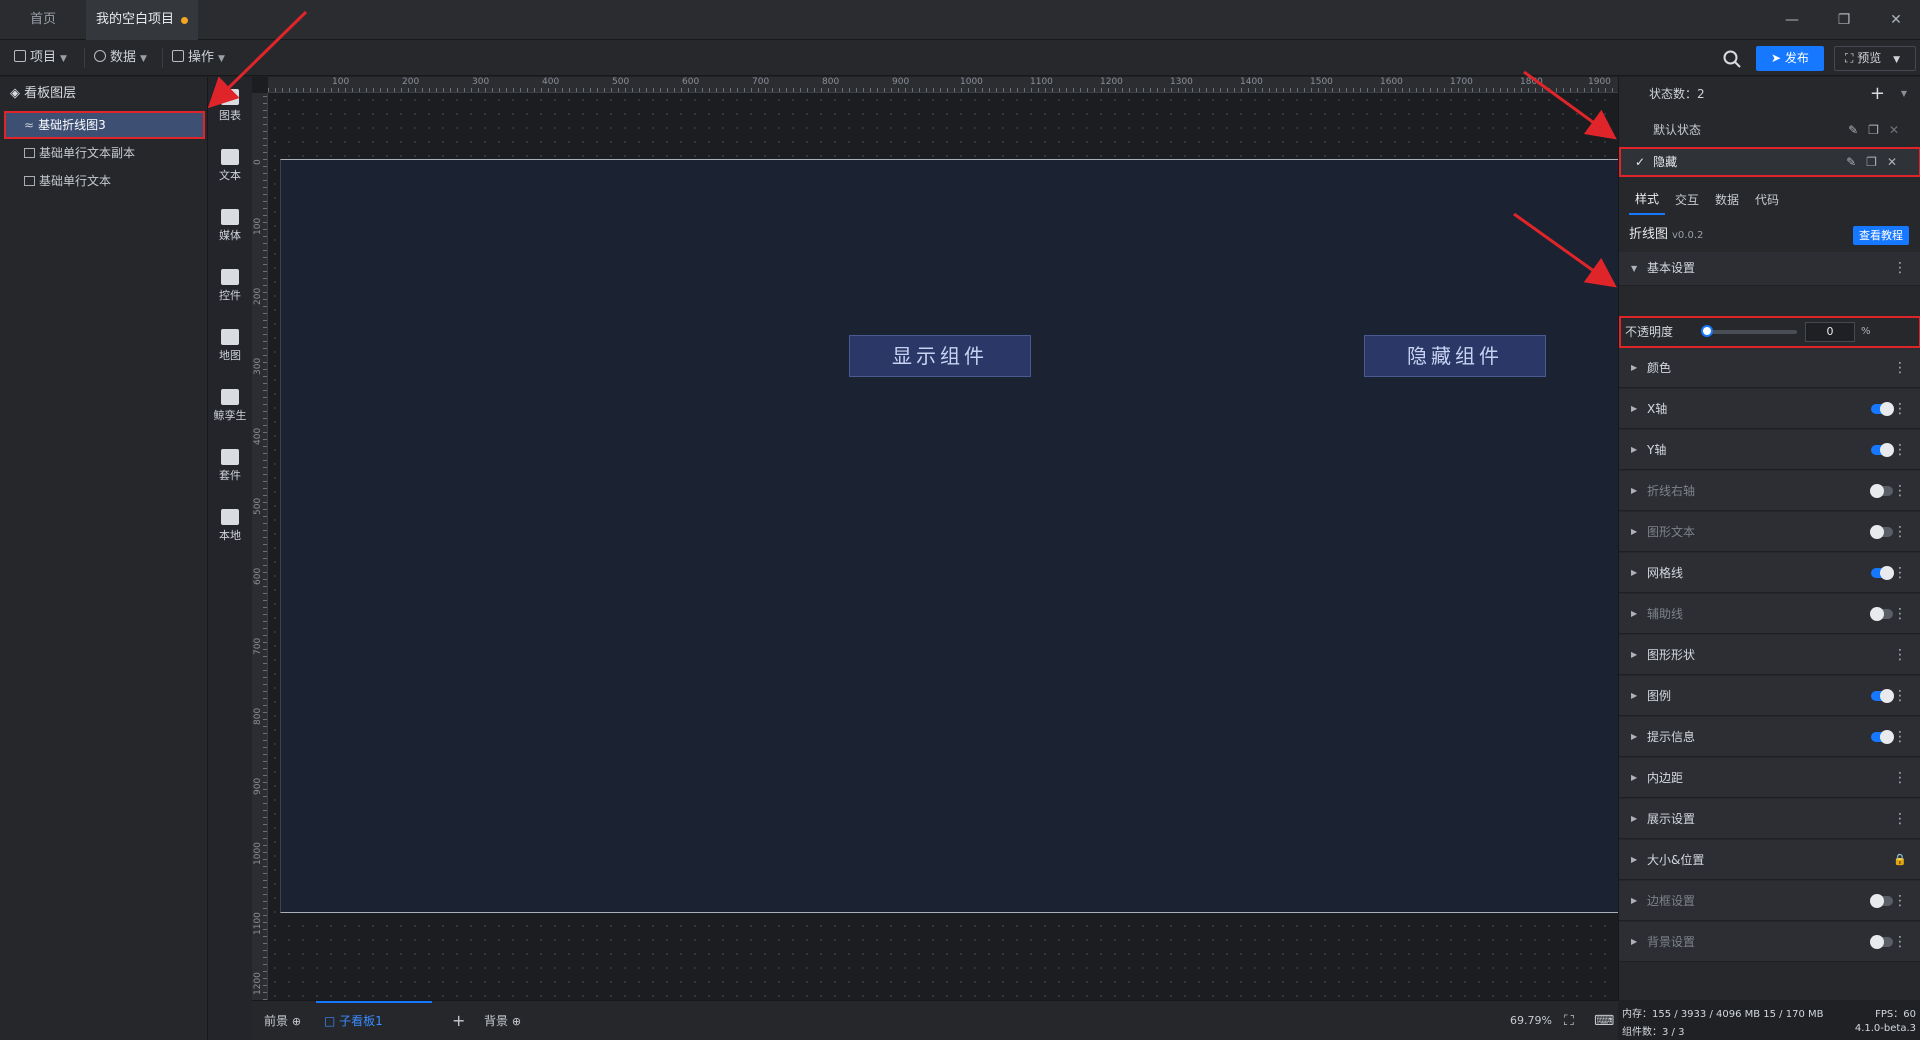 This screenshot has height=1040, width=1920. I want to click on tab-sub-board: □ 子看板1, so click(374, 1020).